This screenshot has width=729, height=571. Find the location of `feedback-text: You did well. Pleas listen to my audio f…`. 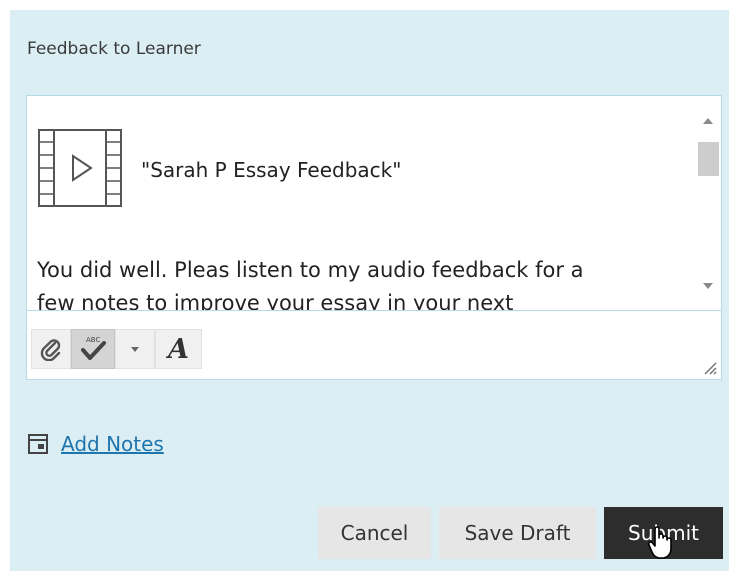

feedback-text: You did well. Pleas listen to my audio f… is located at coordinates (310, 282).